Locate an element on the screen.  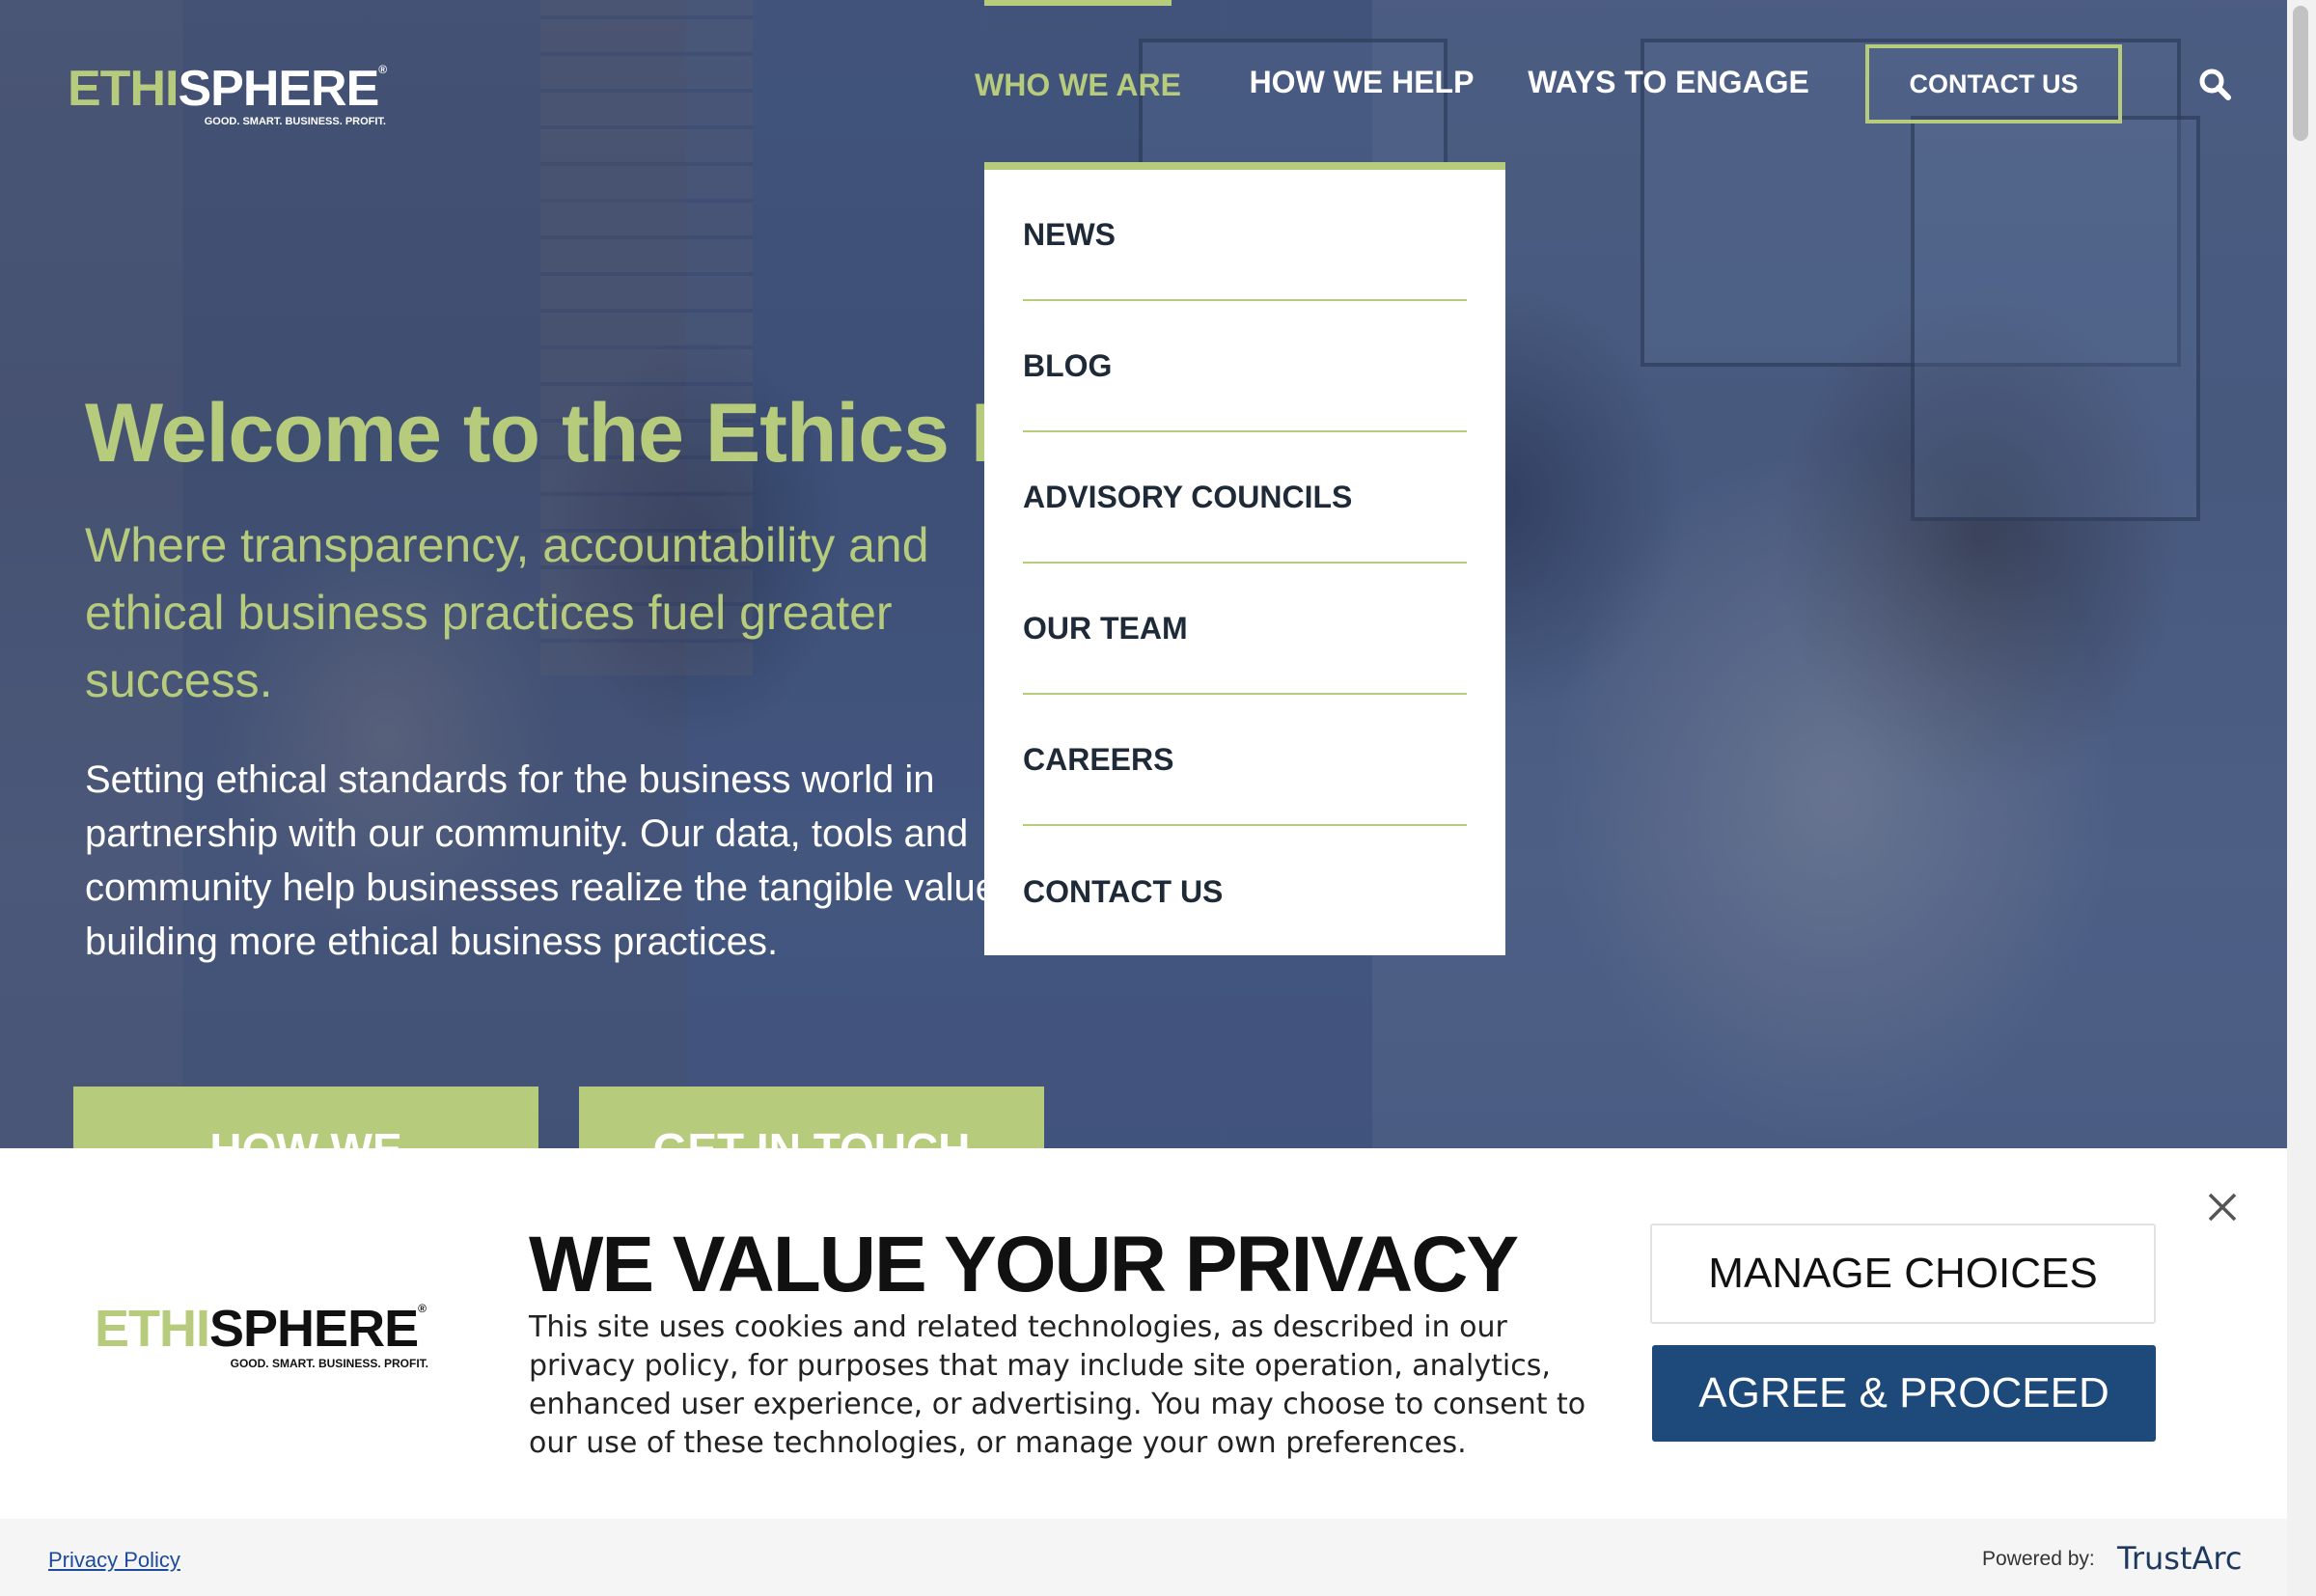
get-in-touch-button: GET IN TOUCH is located at coordinates (811, 1117).